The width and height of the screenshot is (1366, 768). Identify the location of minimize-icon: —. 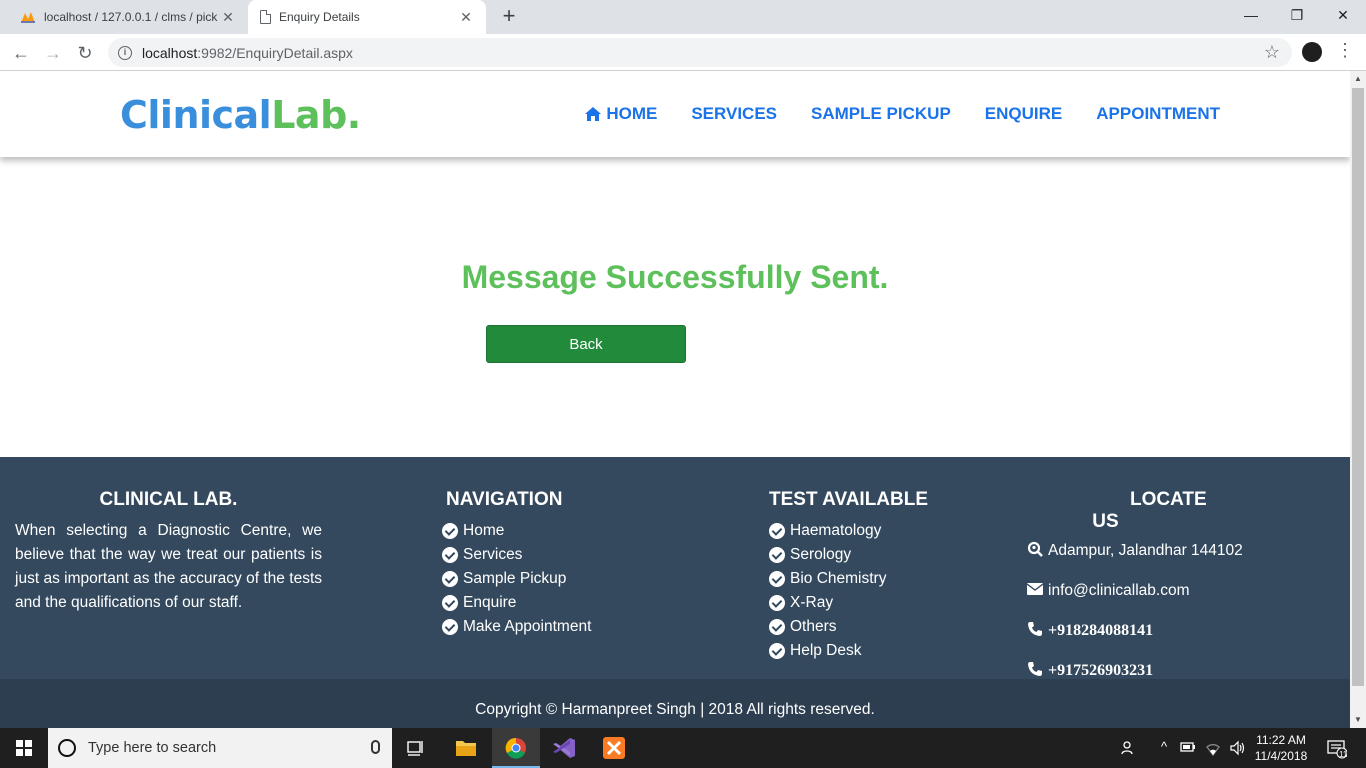
(1251, 15).